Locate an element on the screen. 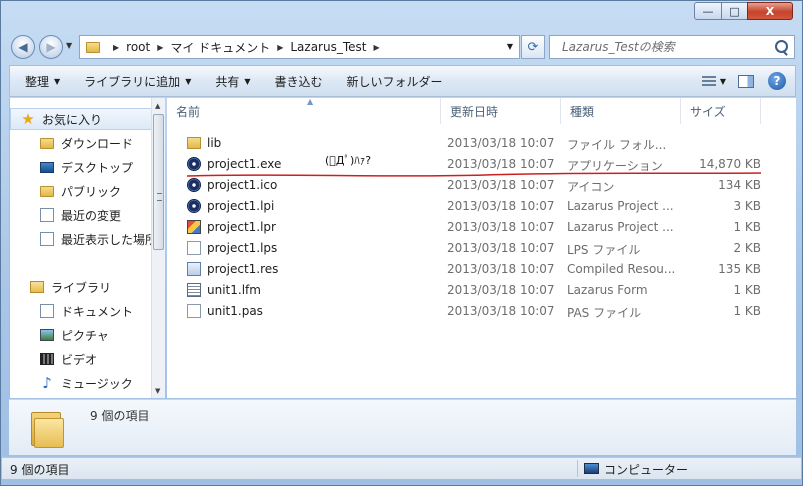 Image resolution: width=803 pixels, height=486 pixels. sidebar-item-documents: ドキュメント is located at coordinates (80, 311).